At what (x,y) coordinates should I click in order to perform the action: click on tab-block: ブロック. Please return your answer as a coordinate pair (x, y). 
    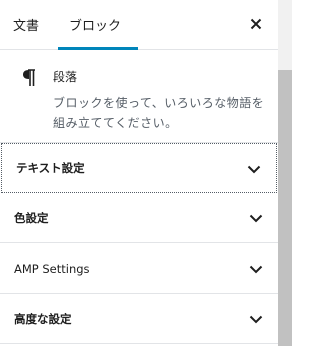
    Looking at the image, I should click on (95, 25).